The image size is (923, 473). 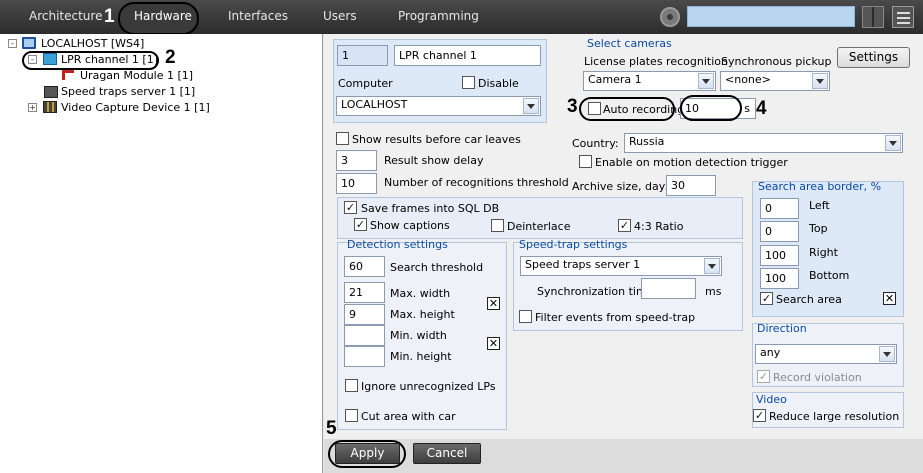 I want to click on auto-recording-checkbox, so click(x=594, y=108).